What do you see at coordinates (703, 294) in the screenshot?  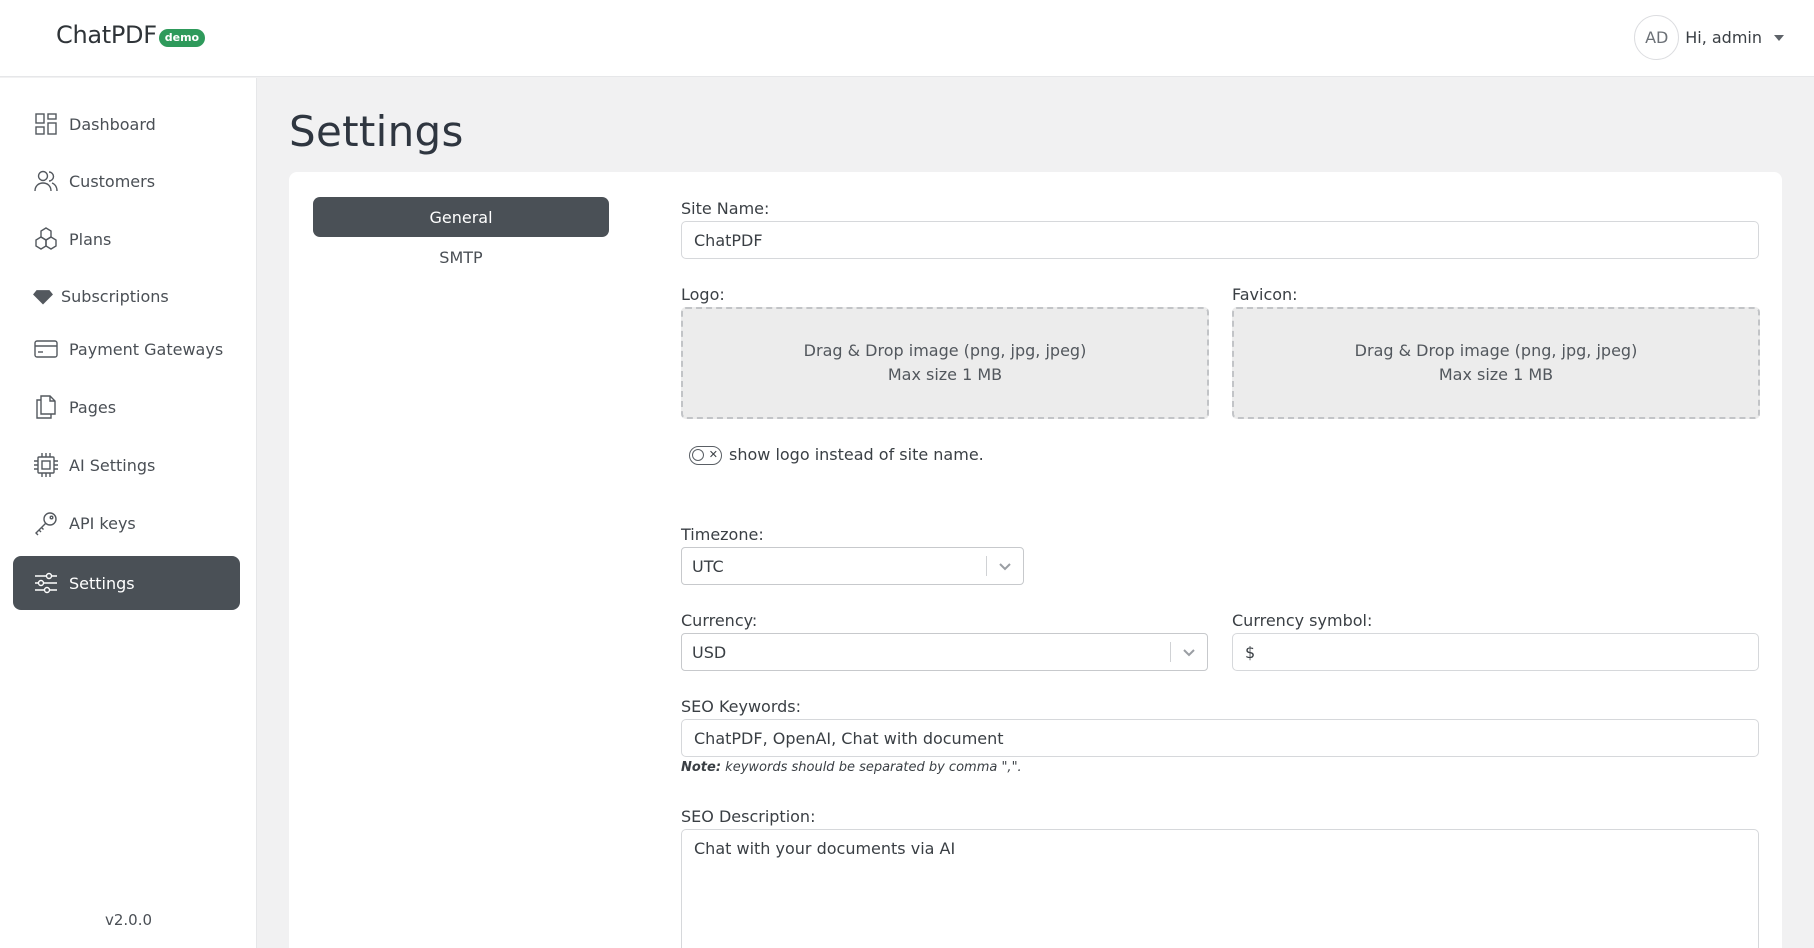 I see `logo-label: Logo:` at bounding box center [703, 294].